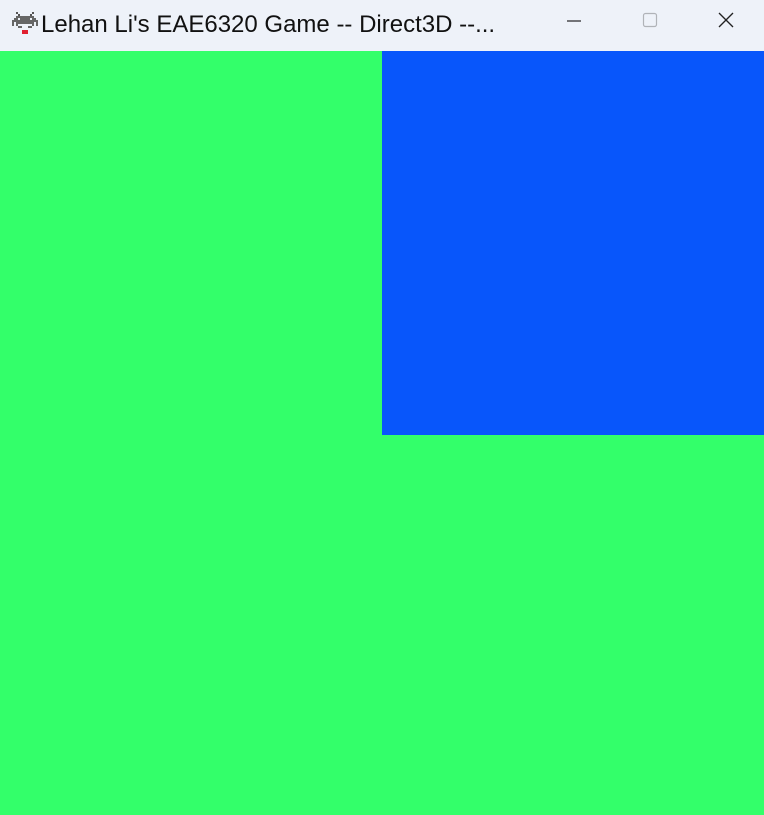  What do you see at coordinates (25, 24) in the screenshot?
I see `space-invader-icon` at bounding box center [25, 24].